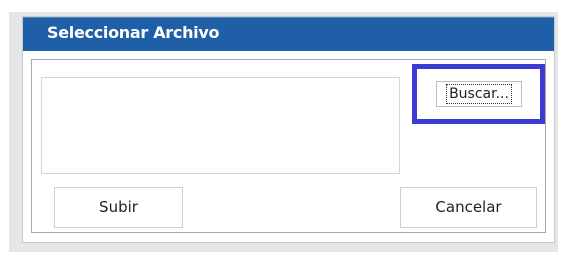 The image size is (563, 264). What do you see at coordinates (288, 34) in the screenshot?
I see `dialog-title-bar: Seleccionar Archivo` at bounding box center [288, 34].